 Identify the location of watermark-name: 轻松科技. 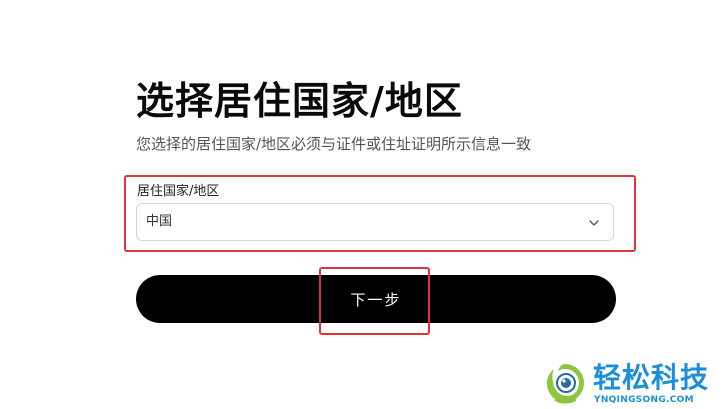
(651, 377).